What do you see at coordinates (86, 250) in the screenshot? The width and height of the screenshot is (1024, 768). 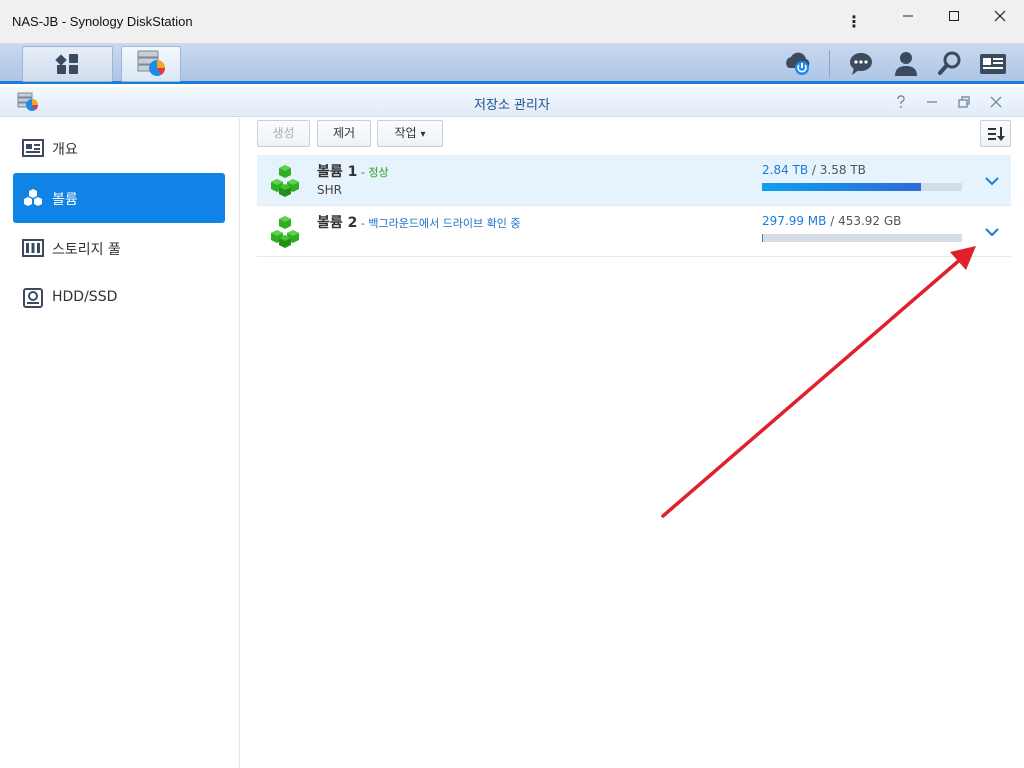 I see `sidebar-item-label: 스토리지 풀` at bounding box center [86, 250].